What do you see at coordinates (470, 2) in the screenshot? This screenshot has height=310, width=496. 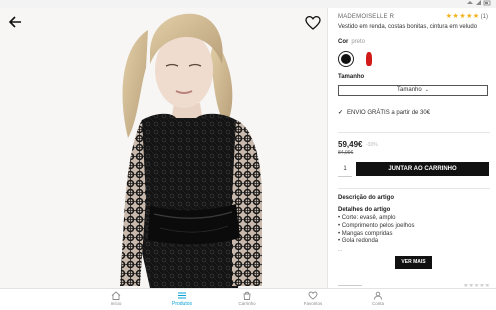 I see `wifi-icon` at bounding box center [470, 2].